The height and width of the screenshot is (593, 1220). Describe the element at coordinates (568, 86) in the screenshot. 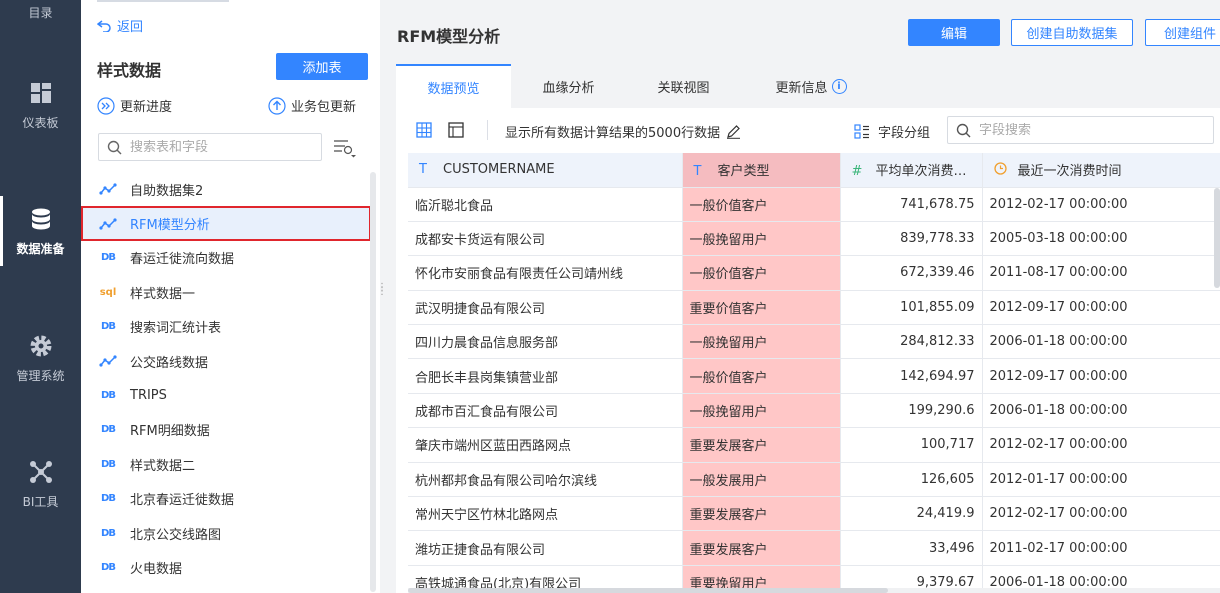

I see `tab-lineage: 血缘分析` at that location.